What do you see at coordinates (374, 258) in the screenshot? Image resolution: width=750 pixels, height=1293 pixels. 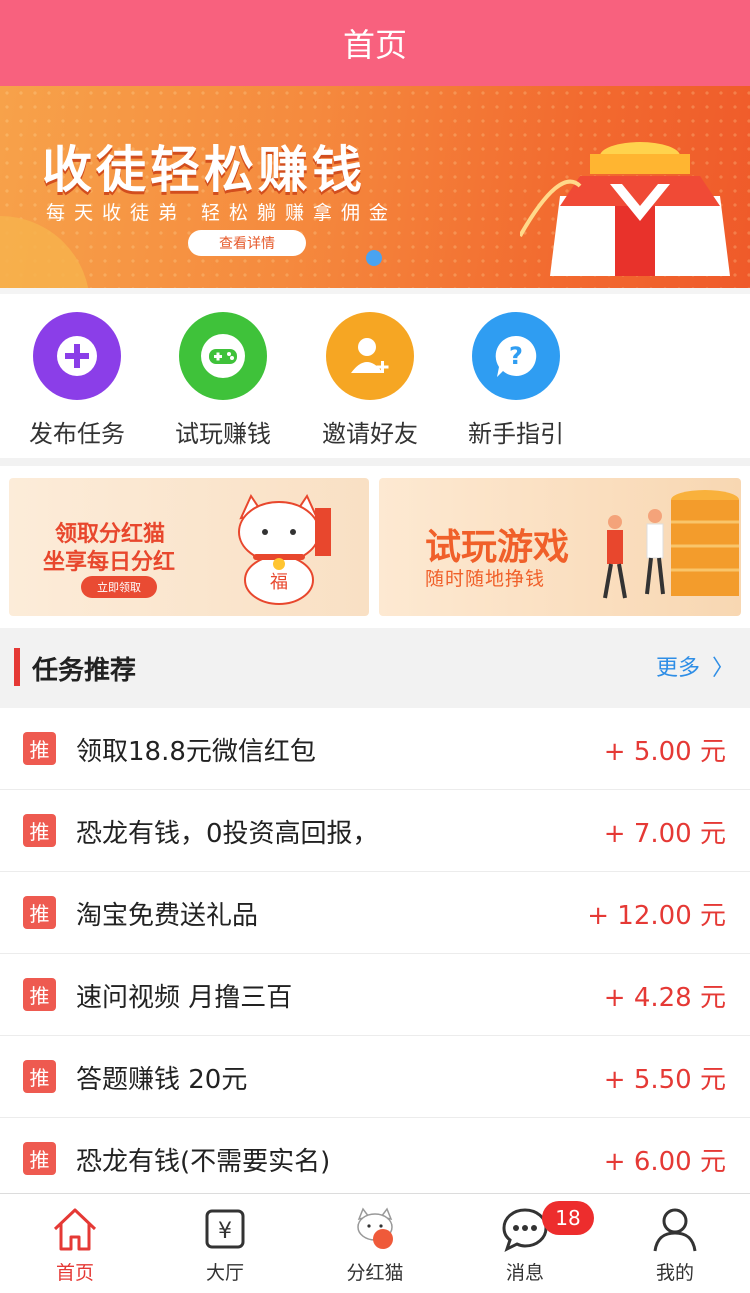 I see `carousel-indicator` at bounding box center [374, 258].